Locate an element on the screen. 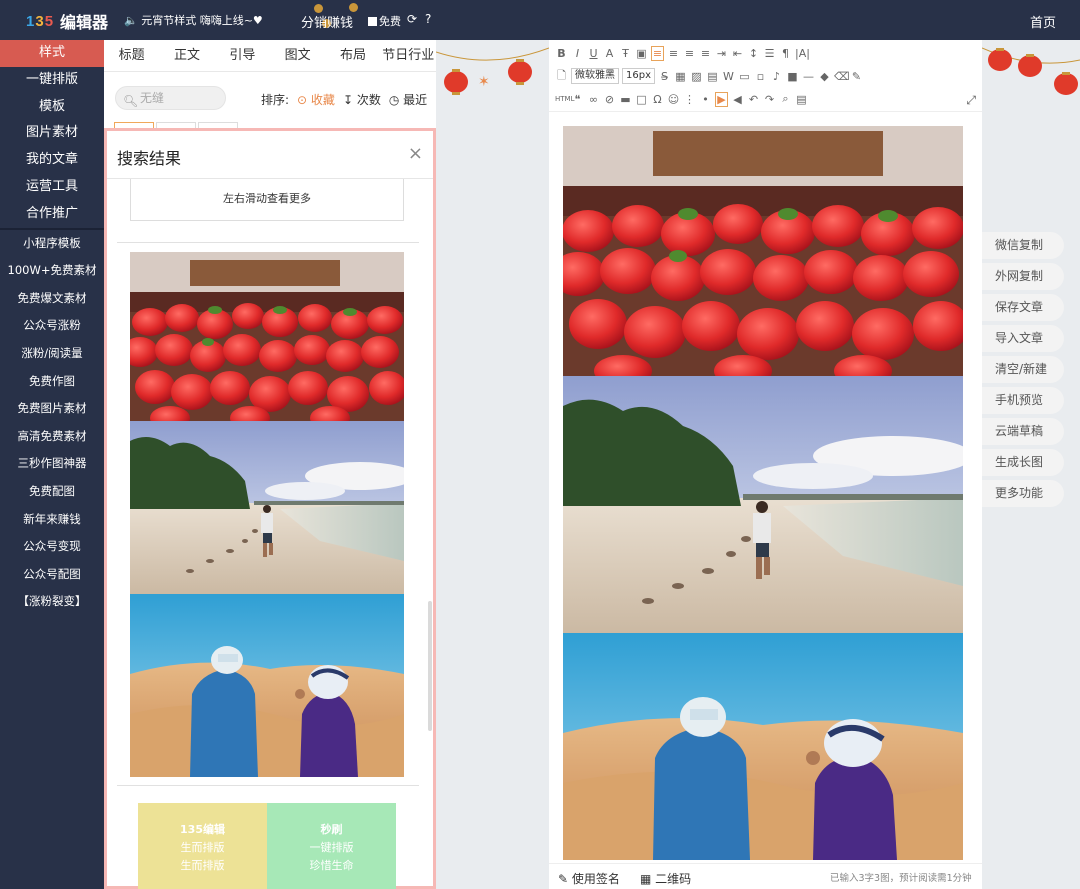  ltr-icon: ▶ is located at coordinates (721, 99).